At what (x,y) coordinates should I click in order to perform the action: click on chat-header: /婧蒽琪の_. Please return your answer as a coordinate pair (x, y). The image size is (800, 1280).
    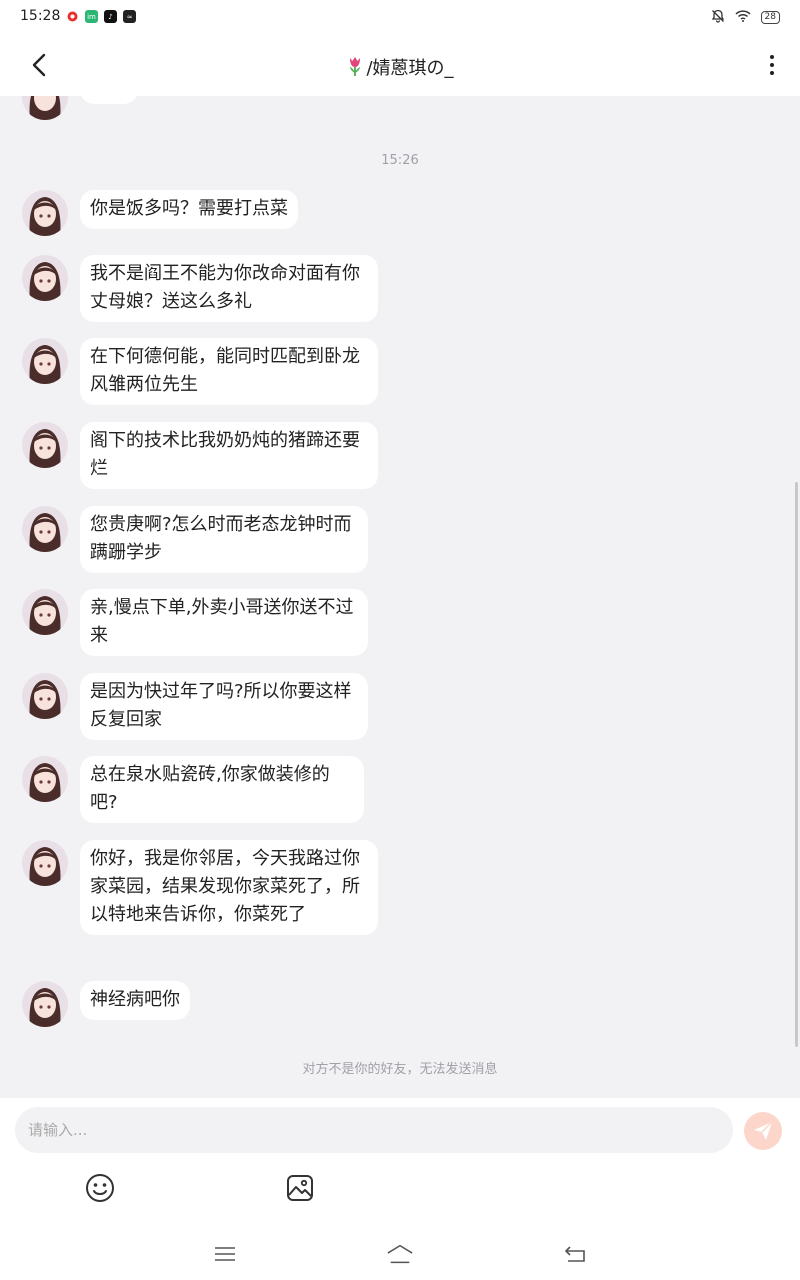
    Looking at the image, I should click on (400, 65).